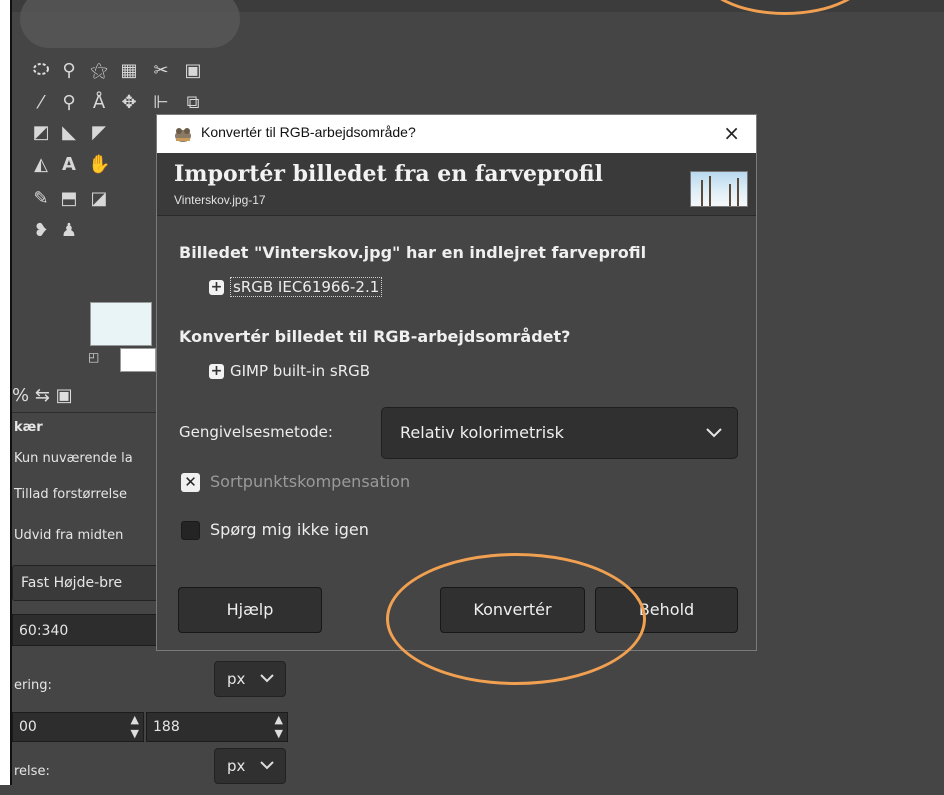 The image size is (944, 795). I want to click on warp-transform-icon: ◣, so click(69, 133).